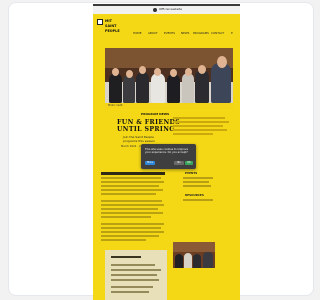  I want to click on sidebar-title-events: EVENTS, so click(191, 173).